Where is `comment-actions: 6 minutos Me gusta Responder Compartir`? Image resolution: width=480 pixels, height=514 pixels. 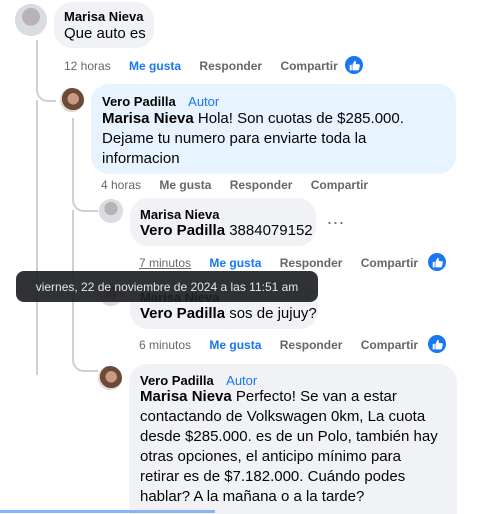 comment-actions: 6 minutos Me gusta Responder Compartir is located at coordinates (286, 345).